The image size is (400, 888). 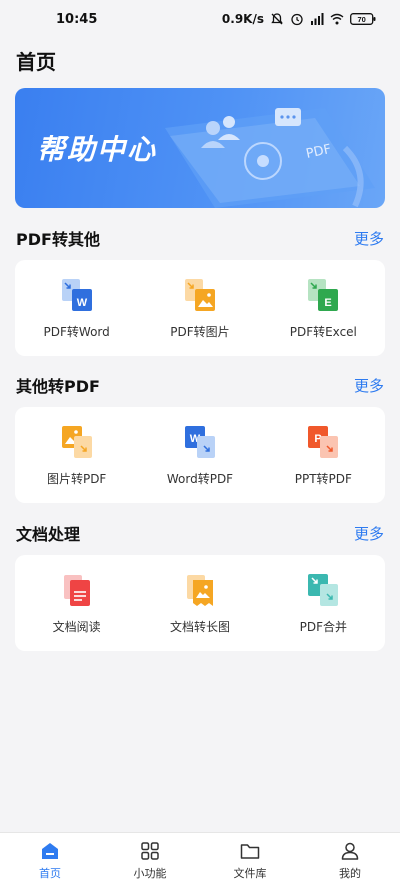 I want to click on tool-pdf-merge: PDF合并, so click(x=323, y=603).